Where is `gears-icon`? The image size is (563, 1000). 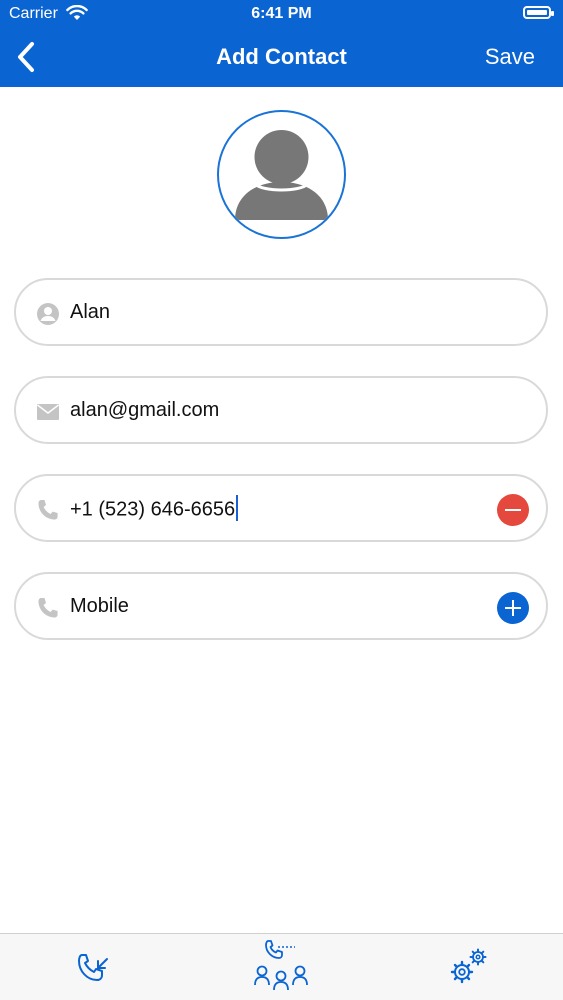
gears-icon is located at coordinates (468, 966).